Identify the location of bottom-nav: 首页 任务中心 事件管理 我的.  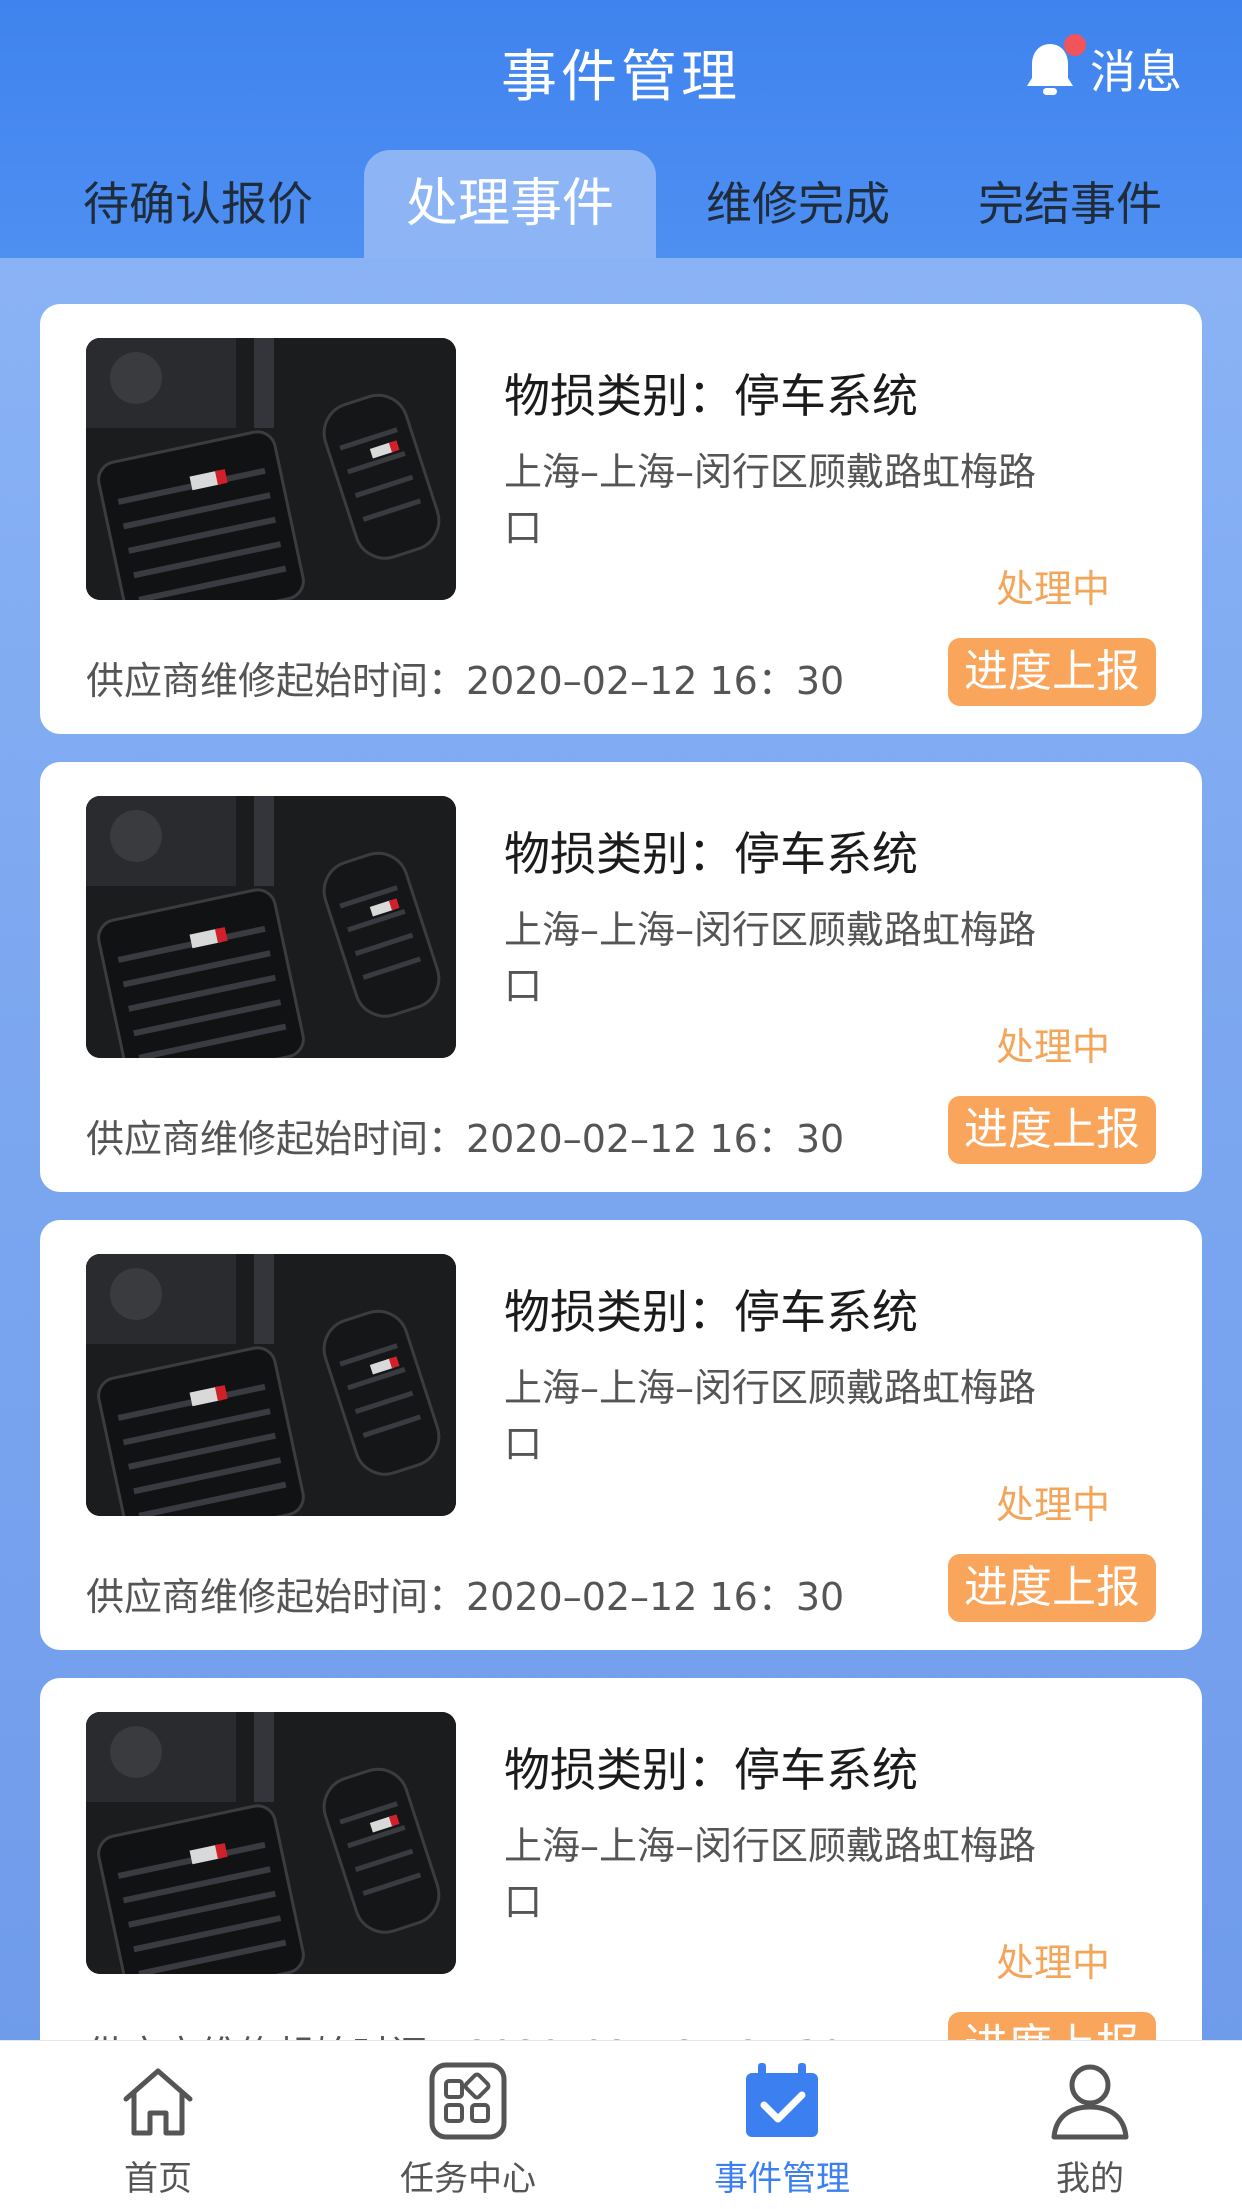
(621, 2124).